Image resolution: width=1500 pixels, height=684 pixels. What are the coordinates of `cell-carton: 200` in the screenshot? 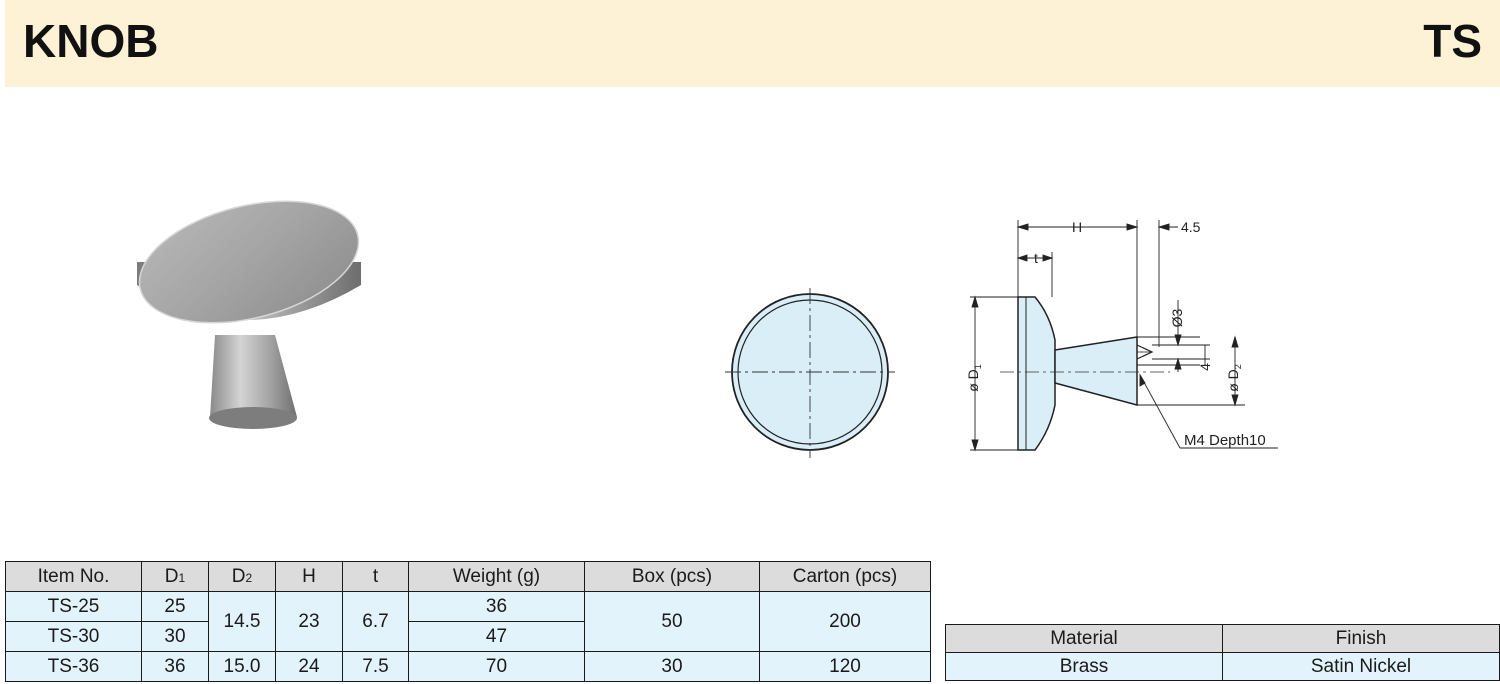 It's located at (845, 621).